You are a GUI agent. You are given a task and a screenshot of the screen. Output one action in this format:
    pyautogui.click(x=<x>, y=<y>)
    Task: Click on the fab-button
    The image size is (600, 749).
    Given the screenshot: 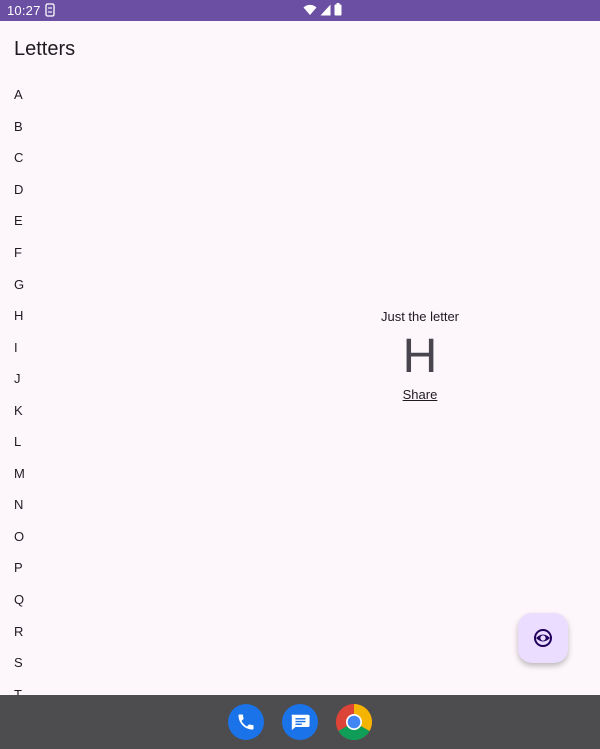 What is the action you would take?
    pyautogui.click(x=543, y=638)
    